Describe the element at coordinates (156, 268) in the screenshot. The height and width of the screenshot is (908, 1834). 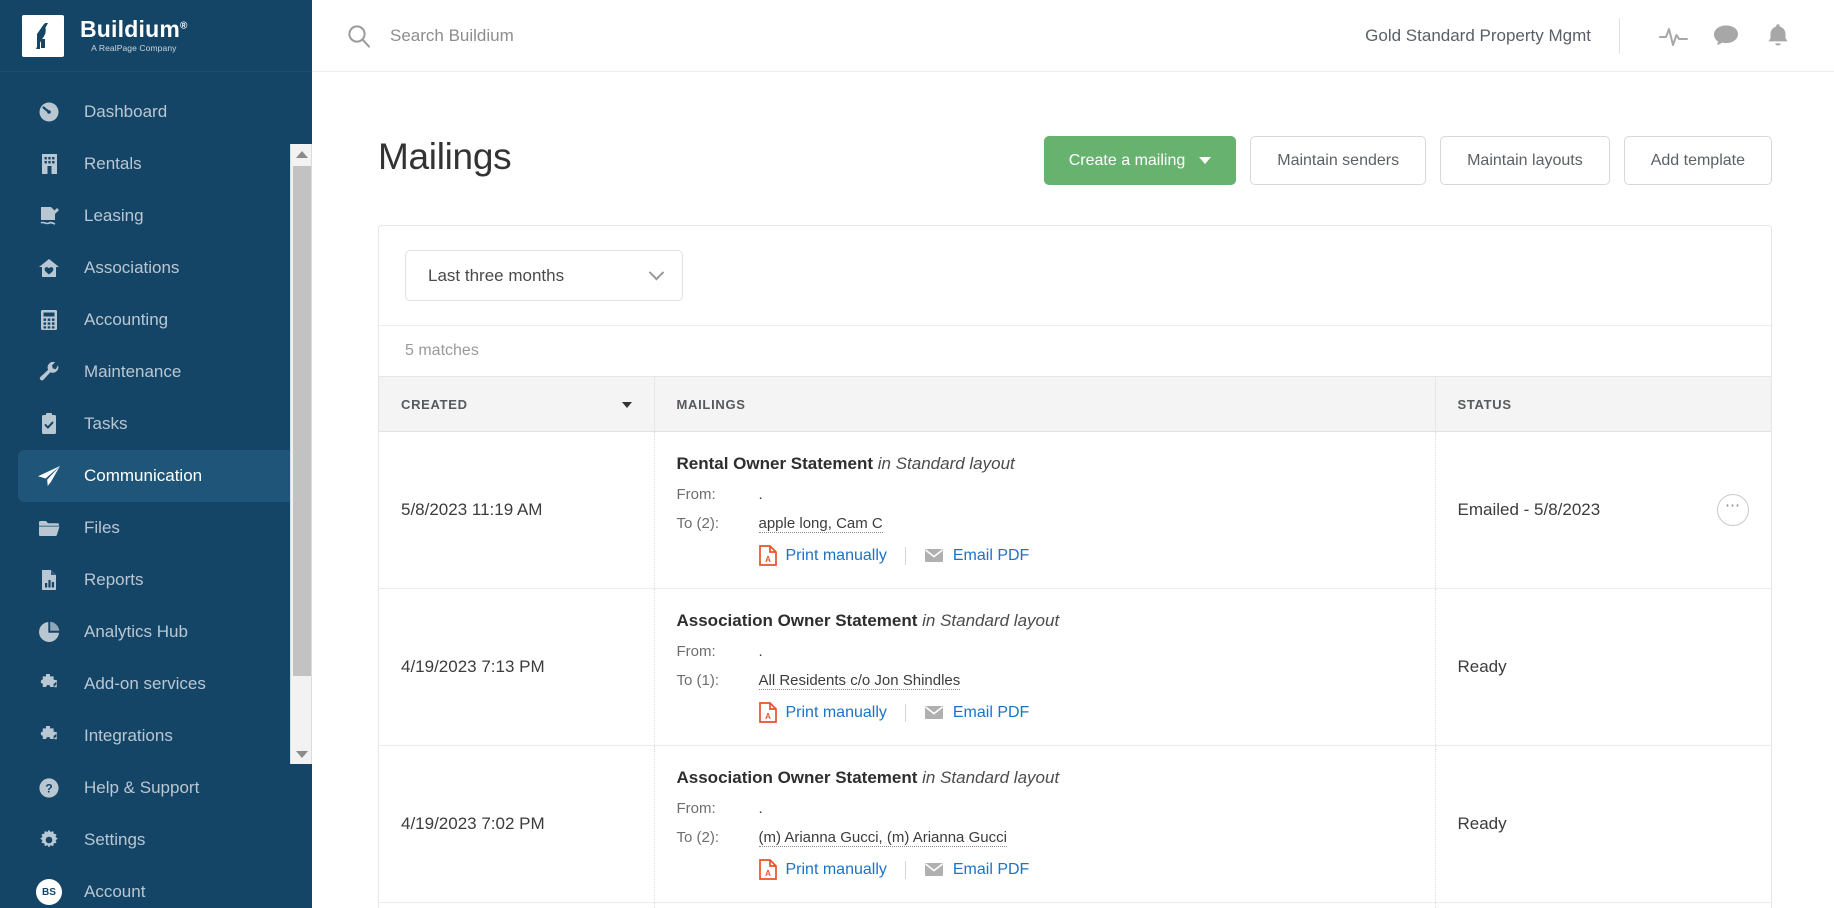
I see `sidebar-item-associations: Associations` at that location.